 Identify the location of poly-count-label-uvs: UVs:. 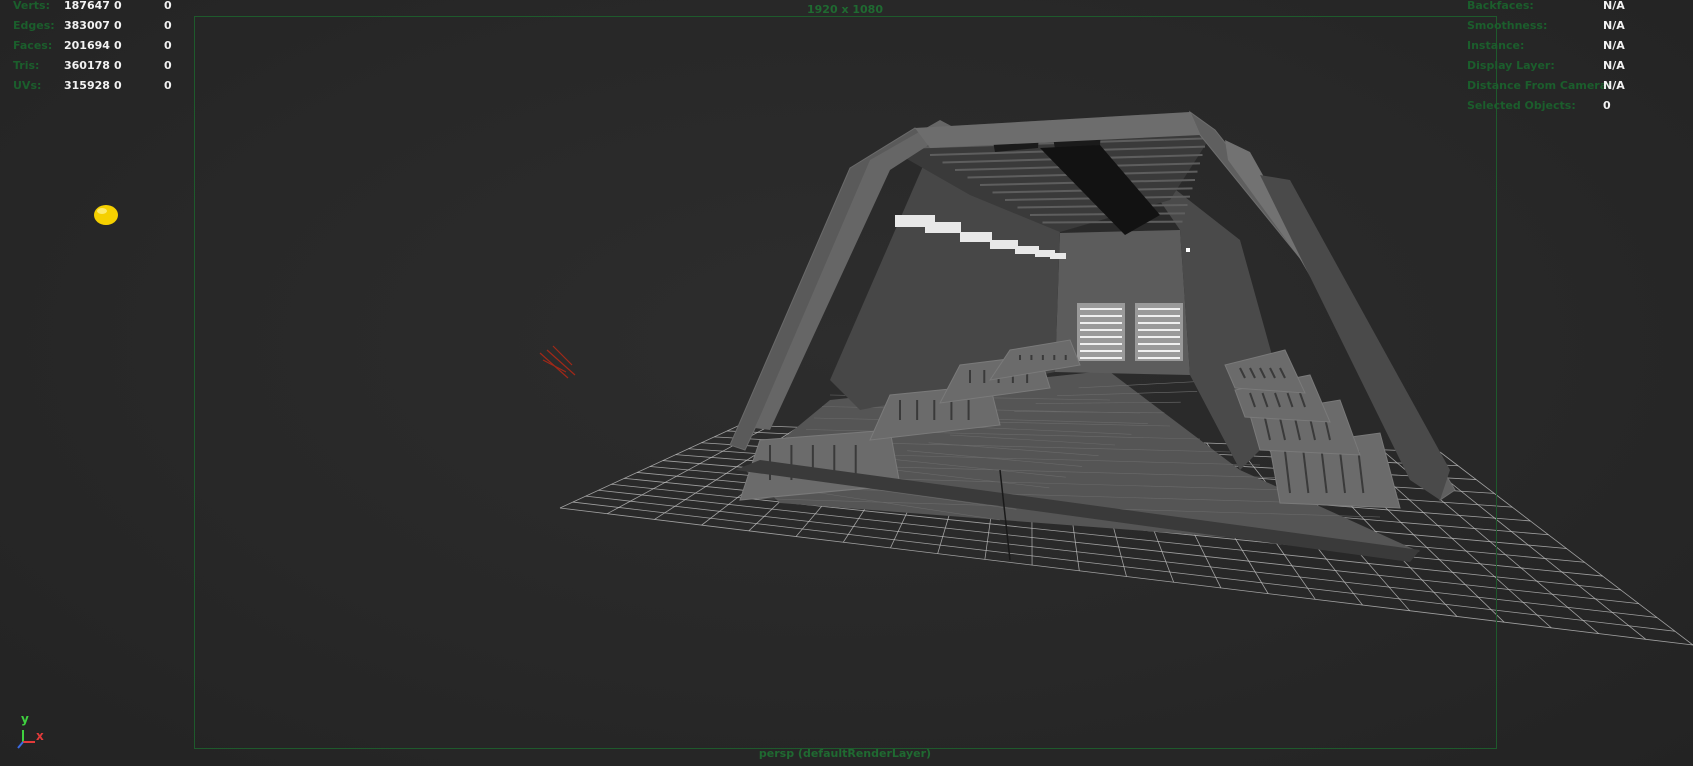
(27, 85).